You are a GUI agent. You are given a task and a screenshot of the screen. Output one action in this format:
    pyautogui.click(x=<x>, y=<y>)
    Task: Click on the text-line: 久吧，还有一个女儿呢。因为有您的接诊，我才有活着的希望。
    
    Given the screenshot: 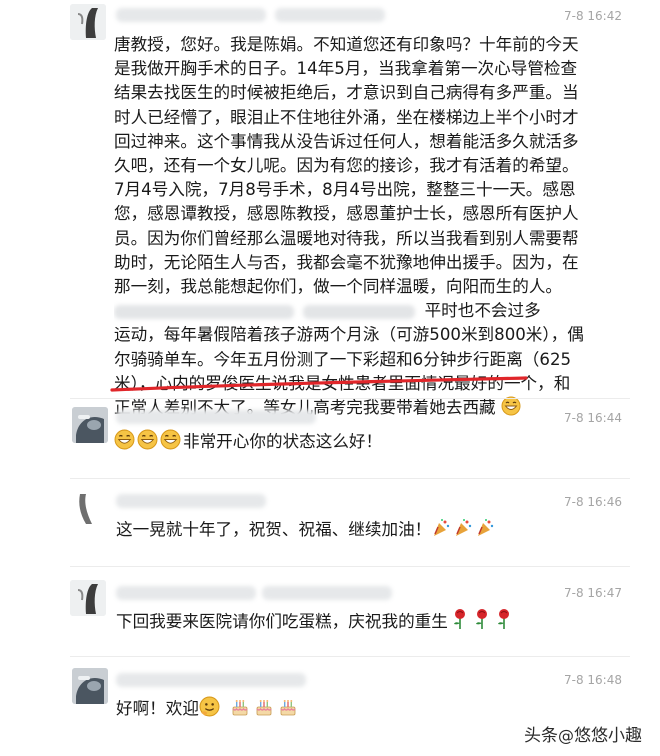 What is the action you would take?
    pyautogui.click(x=346, y=166)
    